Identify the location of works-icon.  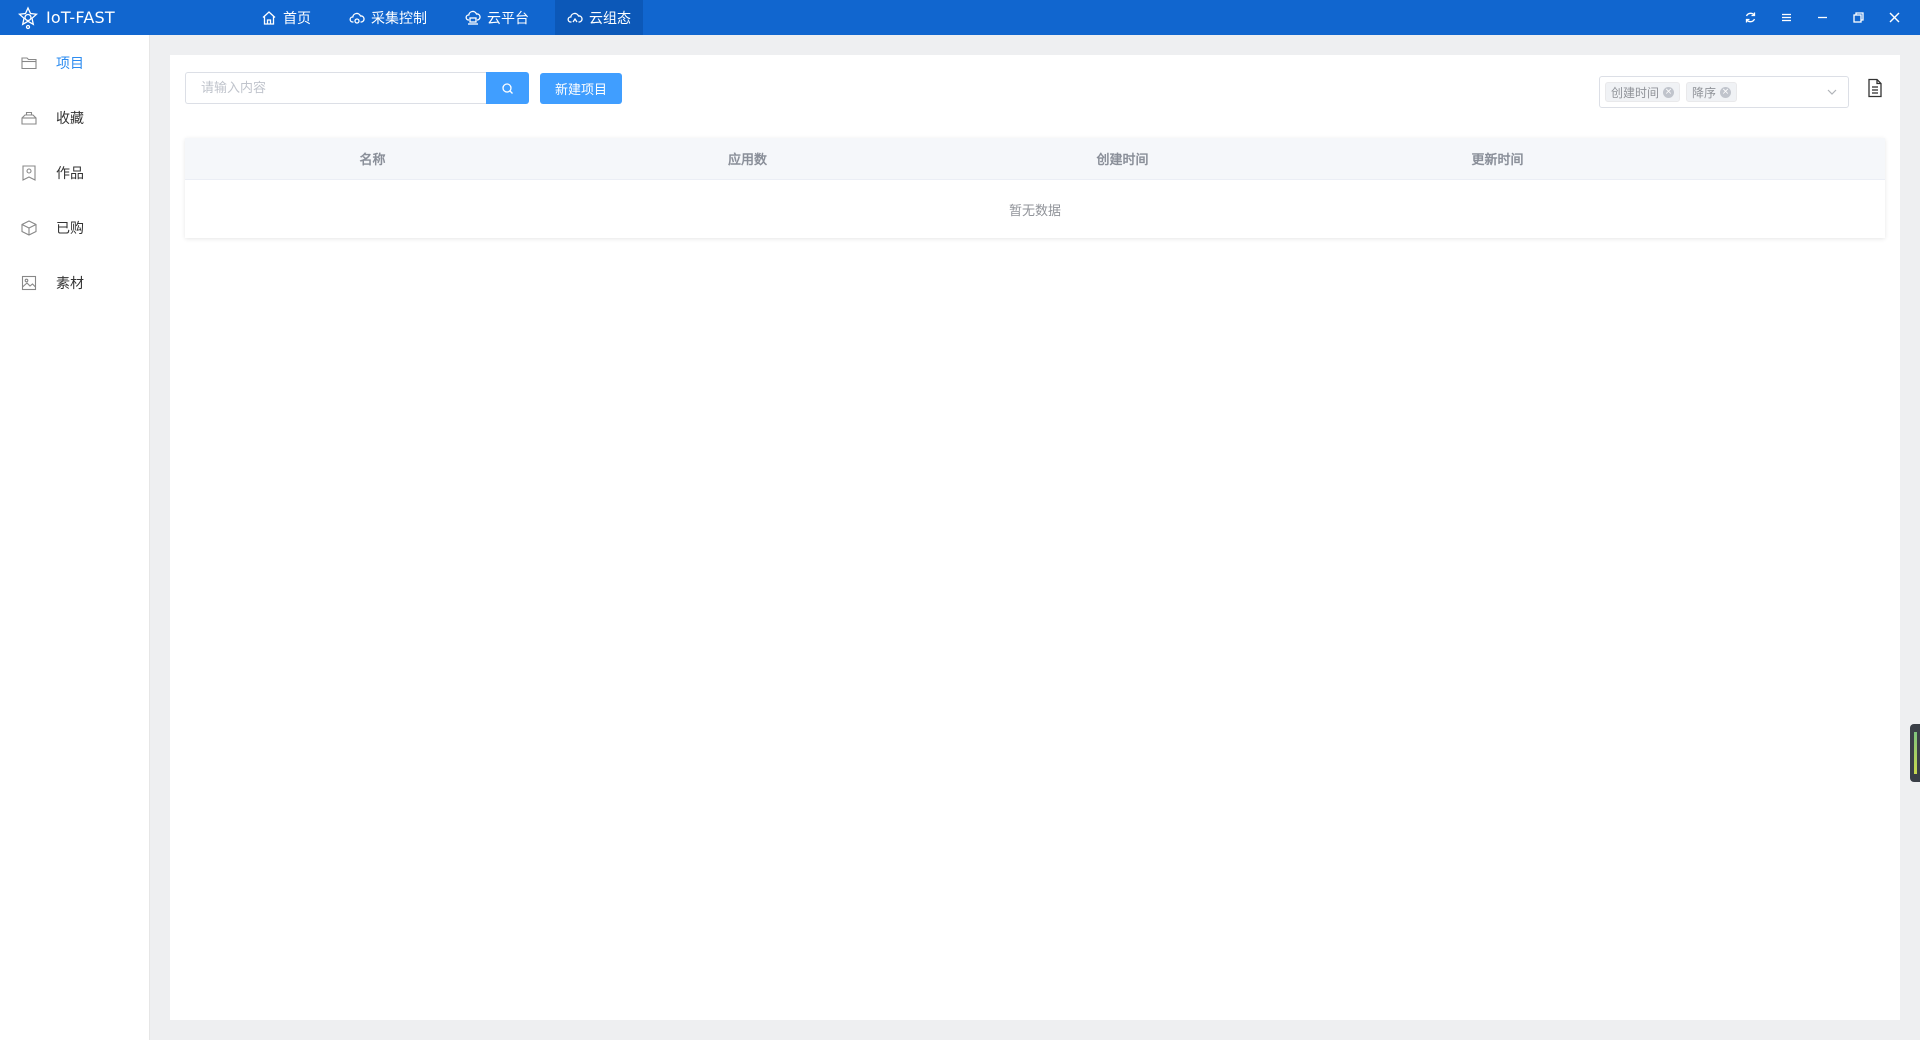
(29, 172).